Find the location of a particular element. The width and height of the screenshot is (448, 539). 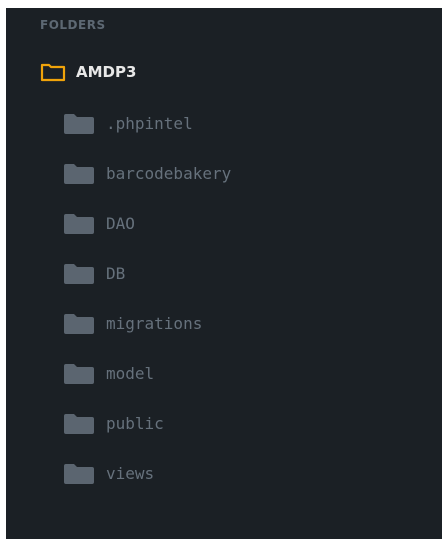

folder-open-icon is located at coordinates (53, 72).